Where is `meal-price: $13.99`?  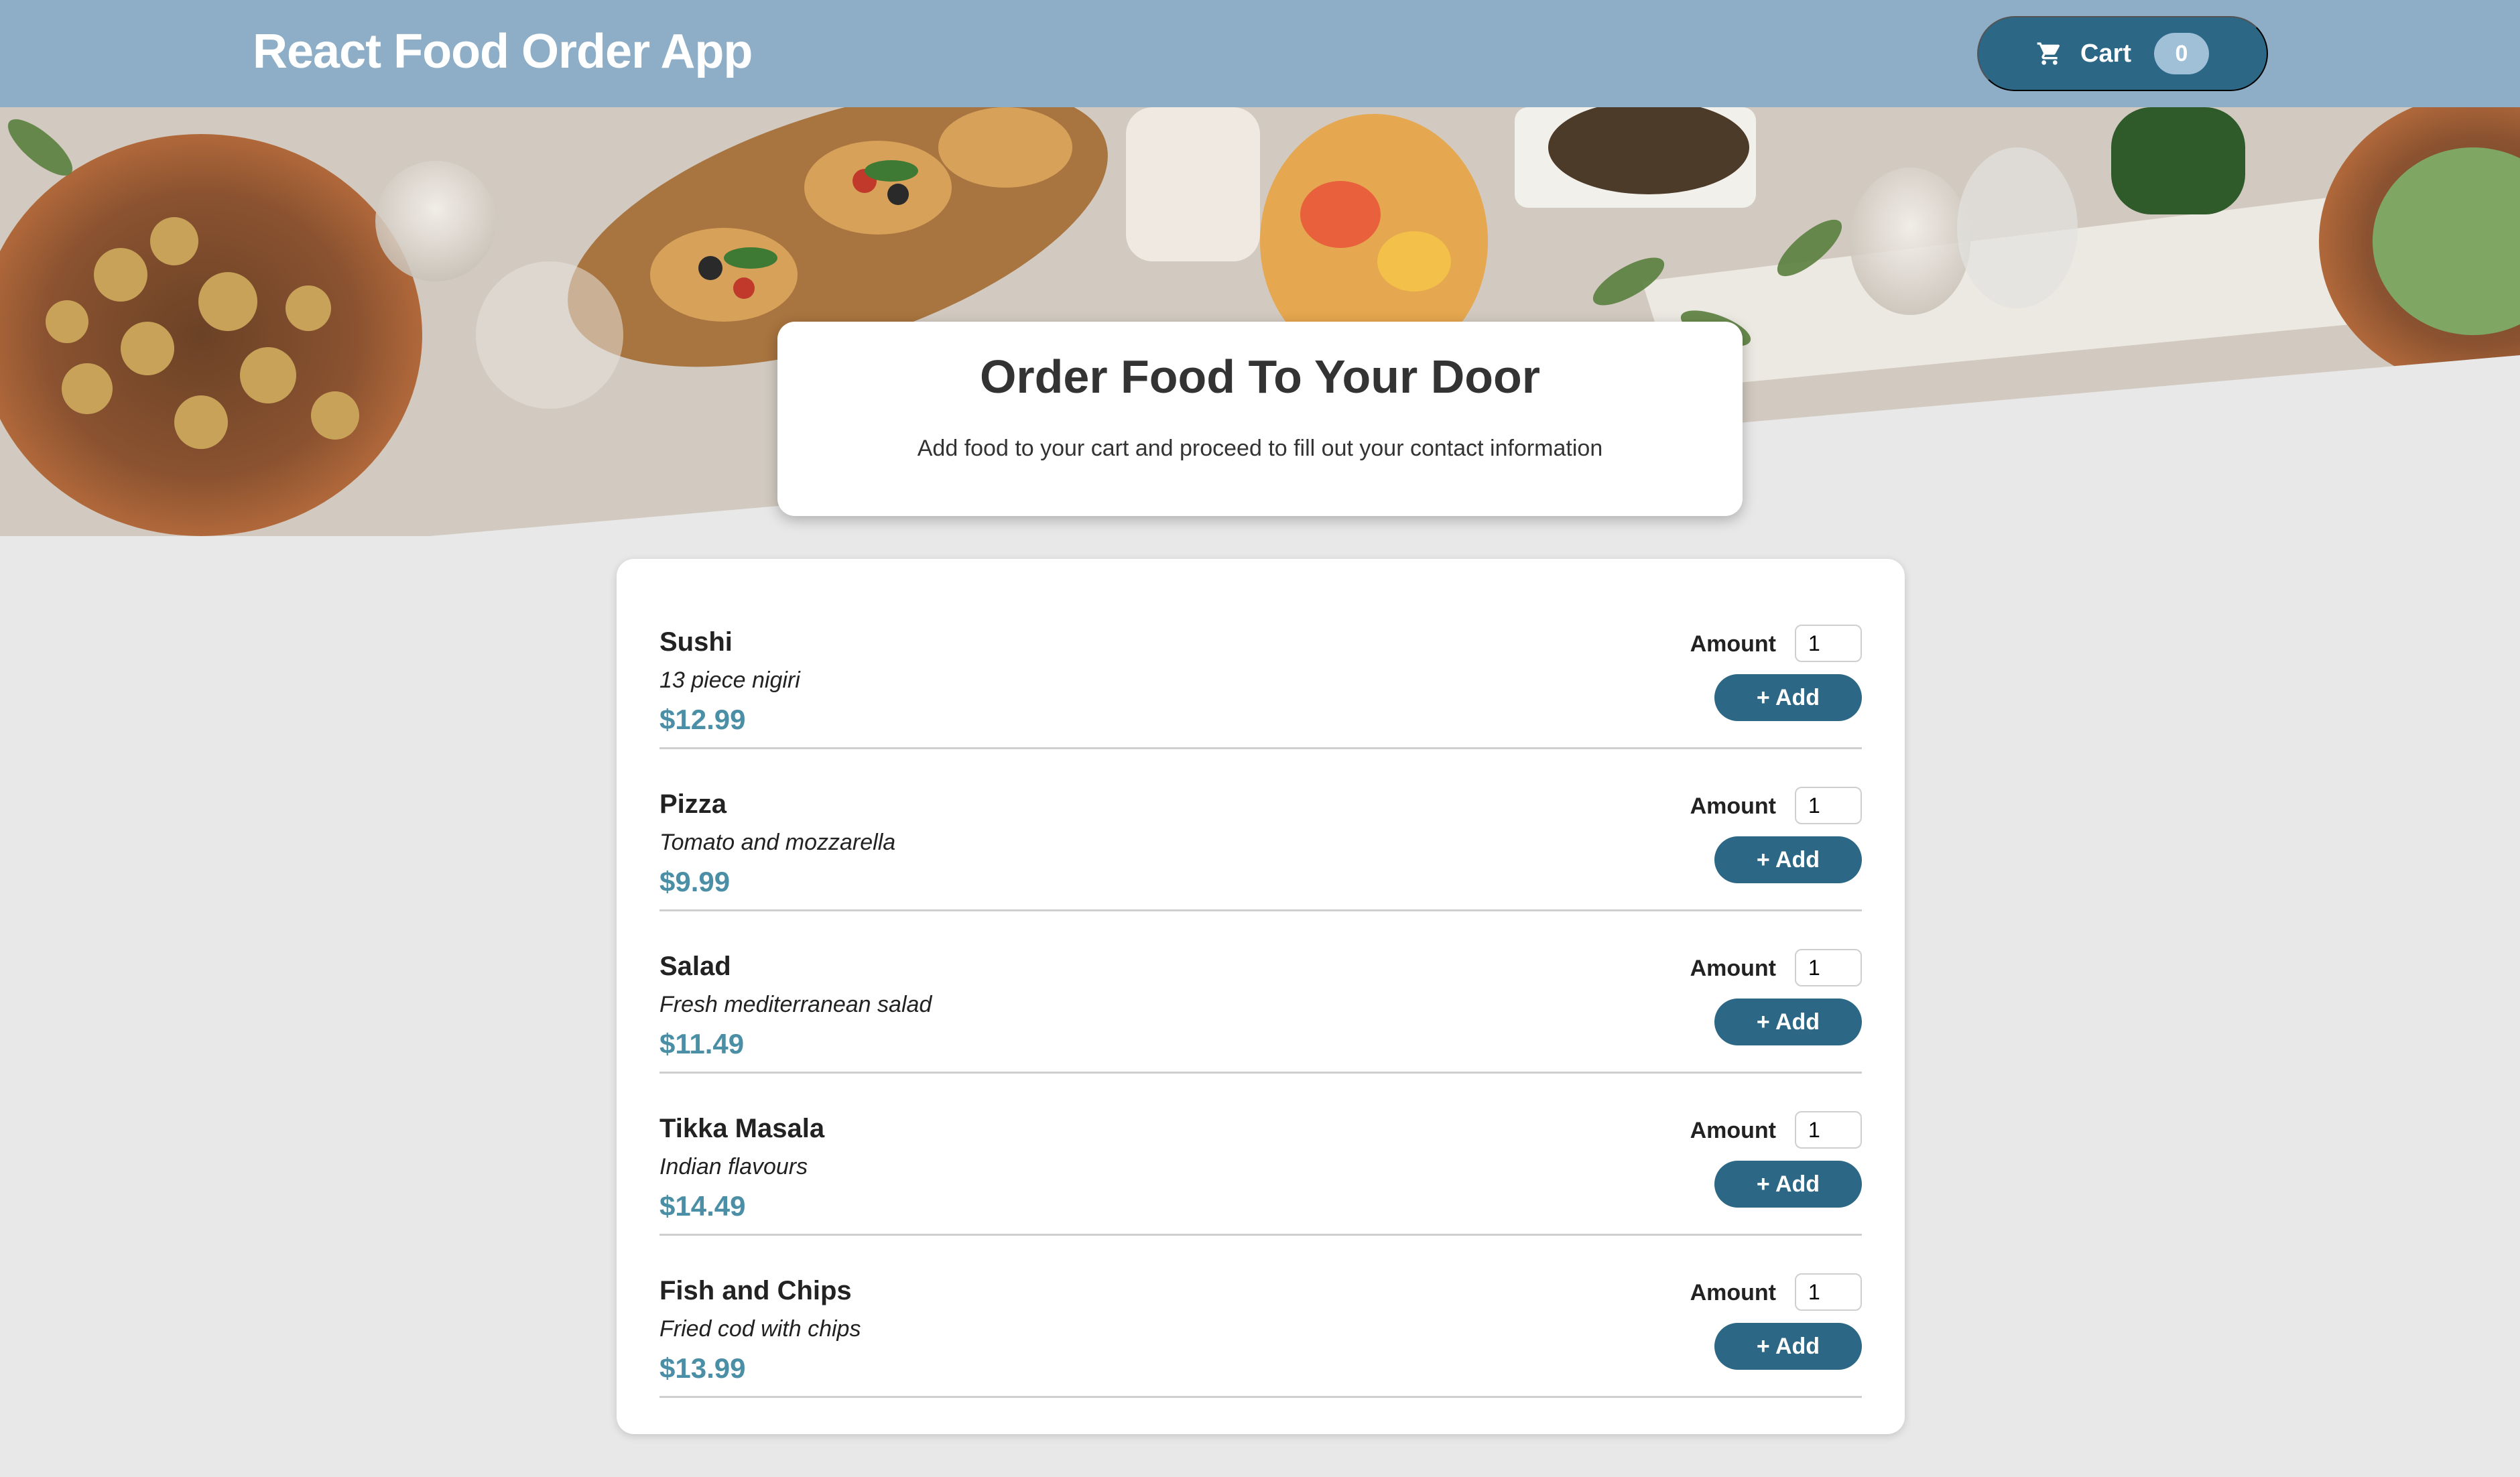
meal-price: $13.99 is located at coordinates (702, 1368).